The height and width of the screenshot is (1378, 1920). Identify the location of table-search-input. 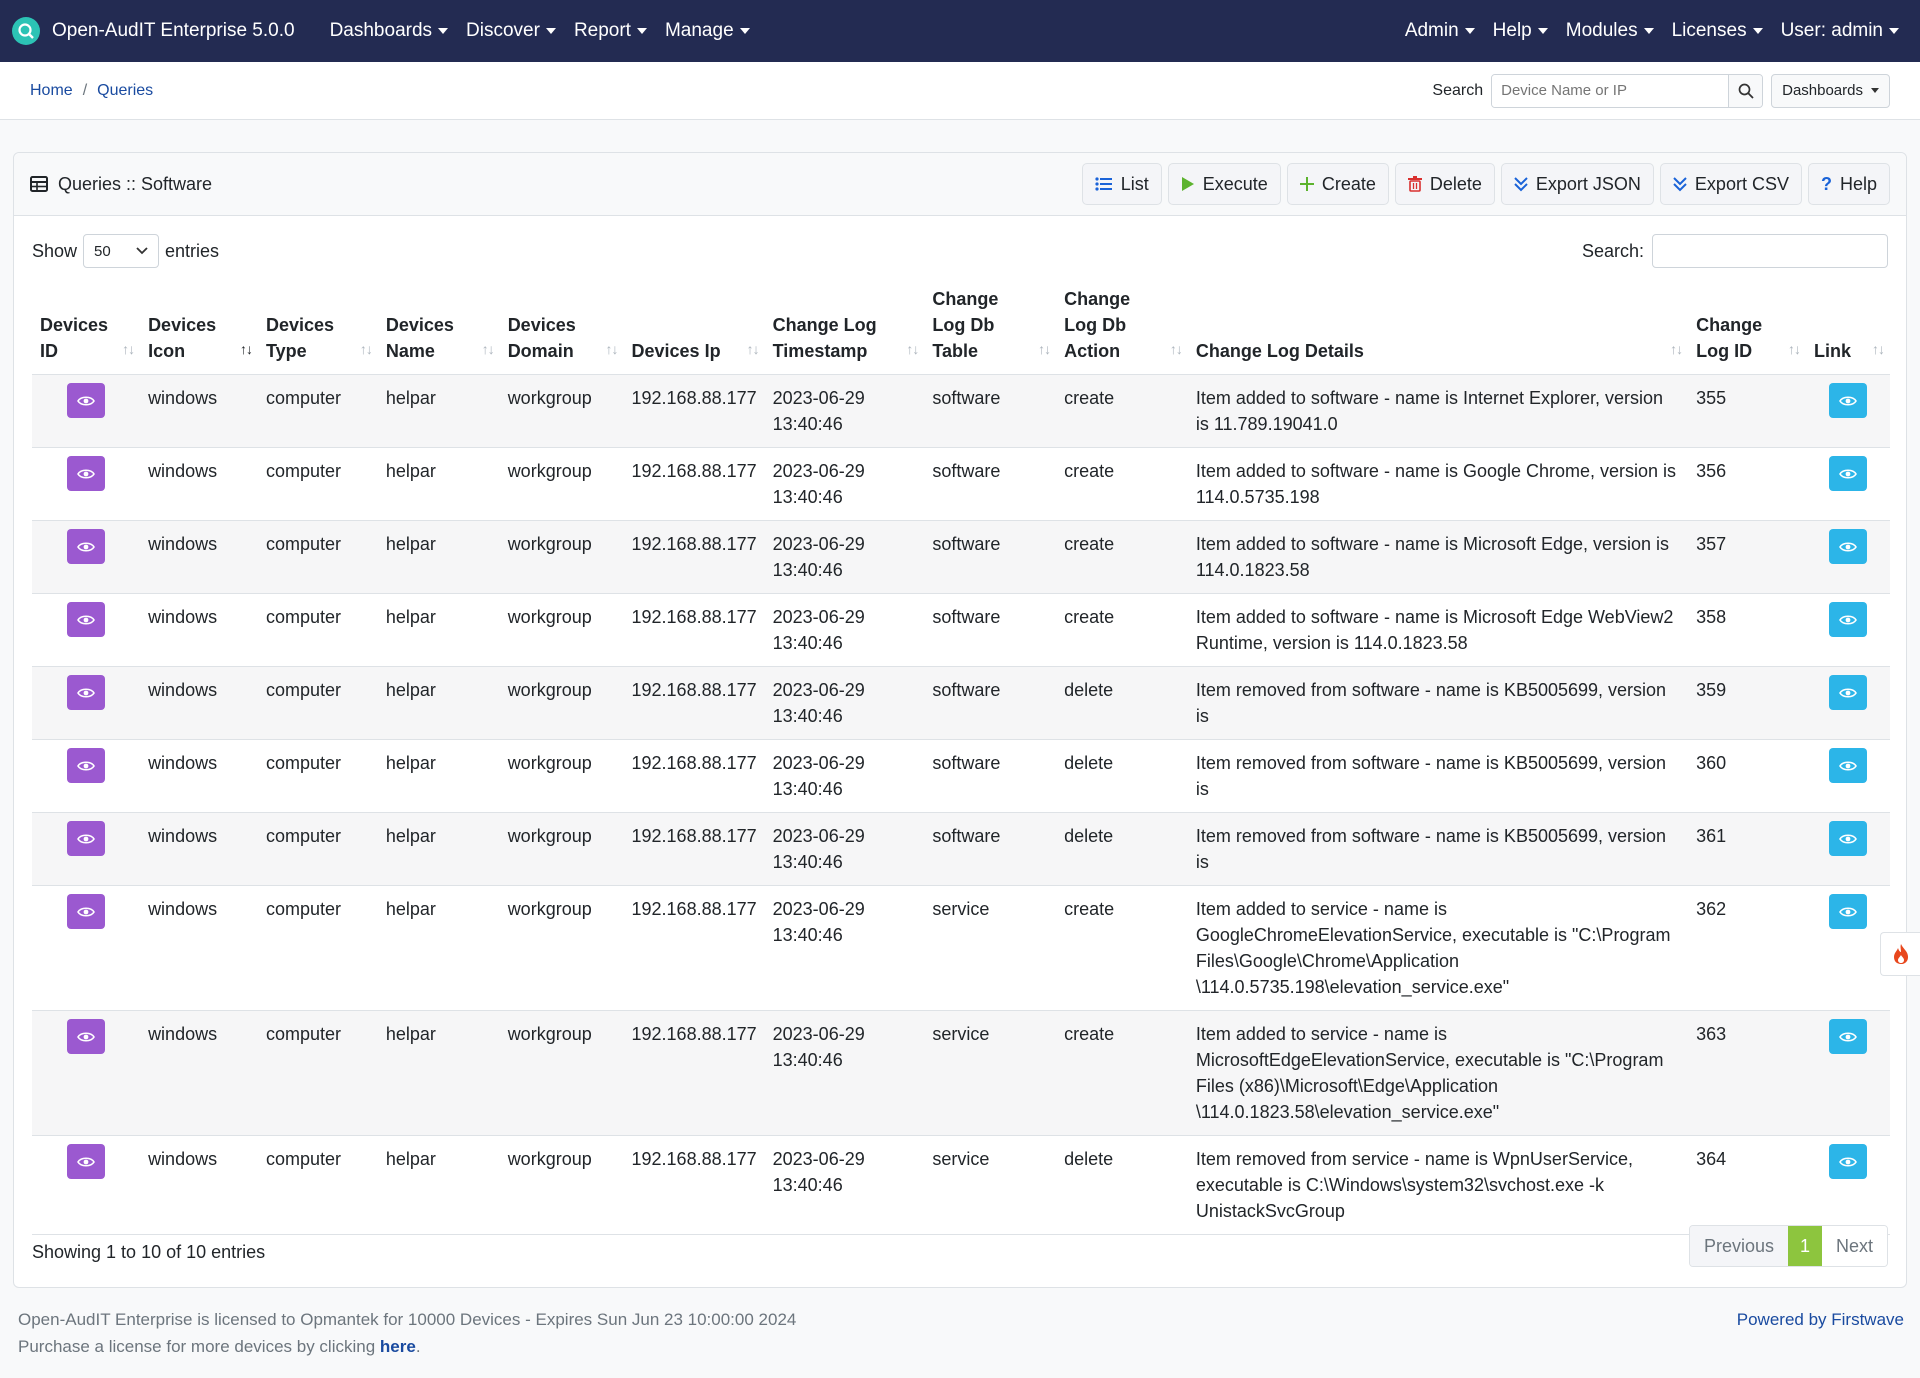
(1770, 251).